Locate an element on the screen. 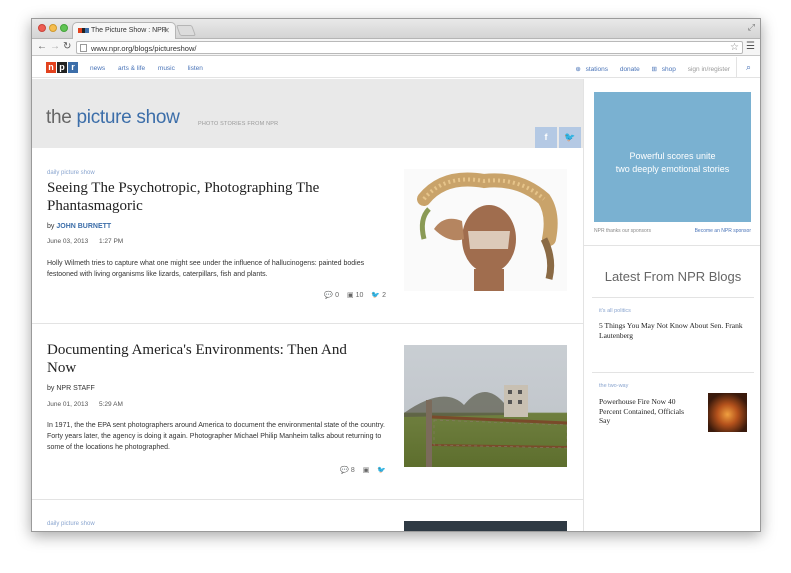 This screenshot has width=791, height=573. sponsor-thanks: NPR thanks our sponsors is located at coordinates (622, 231).